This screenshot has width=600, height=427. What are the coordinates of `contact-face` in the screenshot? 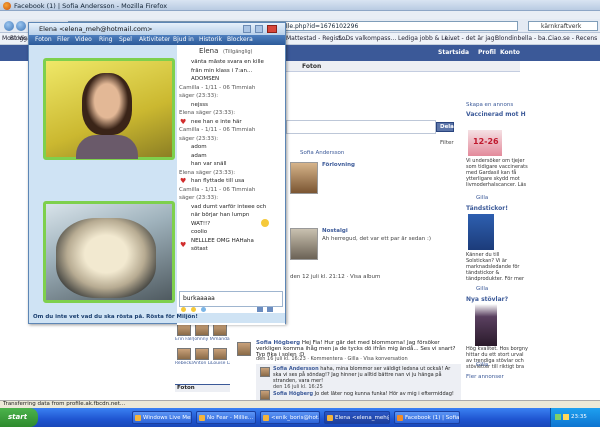 It's located at (107, 104).